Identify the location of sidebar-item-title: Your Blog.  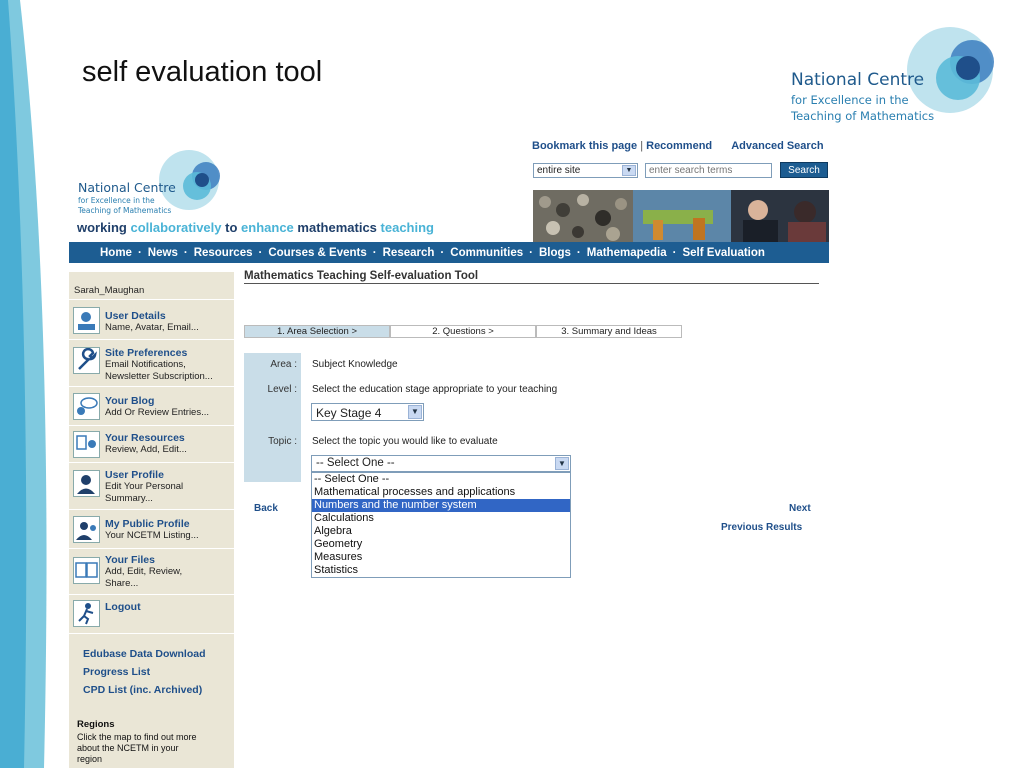
(130, 401).